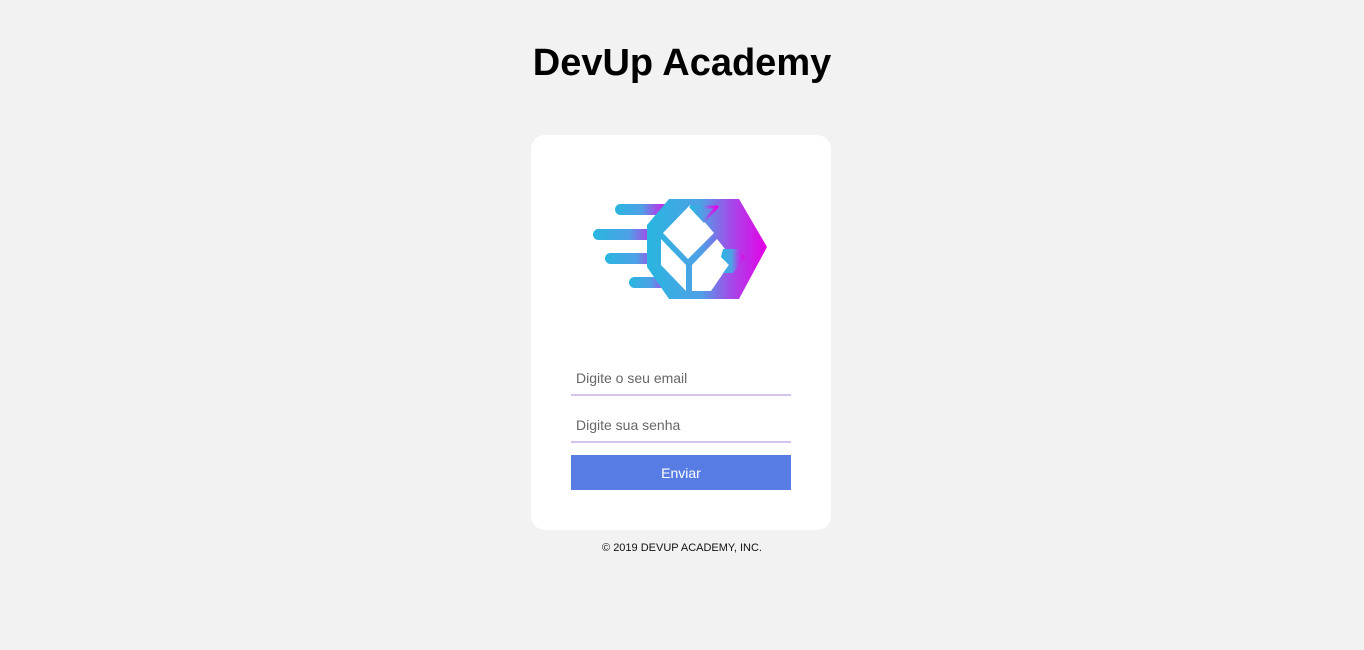 The width and height of the screenshot is (1364, 650). I want to click on devup-cube-logo-icon, so click(680, 249).